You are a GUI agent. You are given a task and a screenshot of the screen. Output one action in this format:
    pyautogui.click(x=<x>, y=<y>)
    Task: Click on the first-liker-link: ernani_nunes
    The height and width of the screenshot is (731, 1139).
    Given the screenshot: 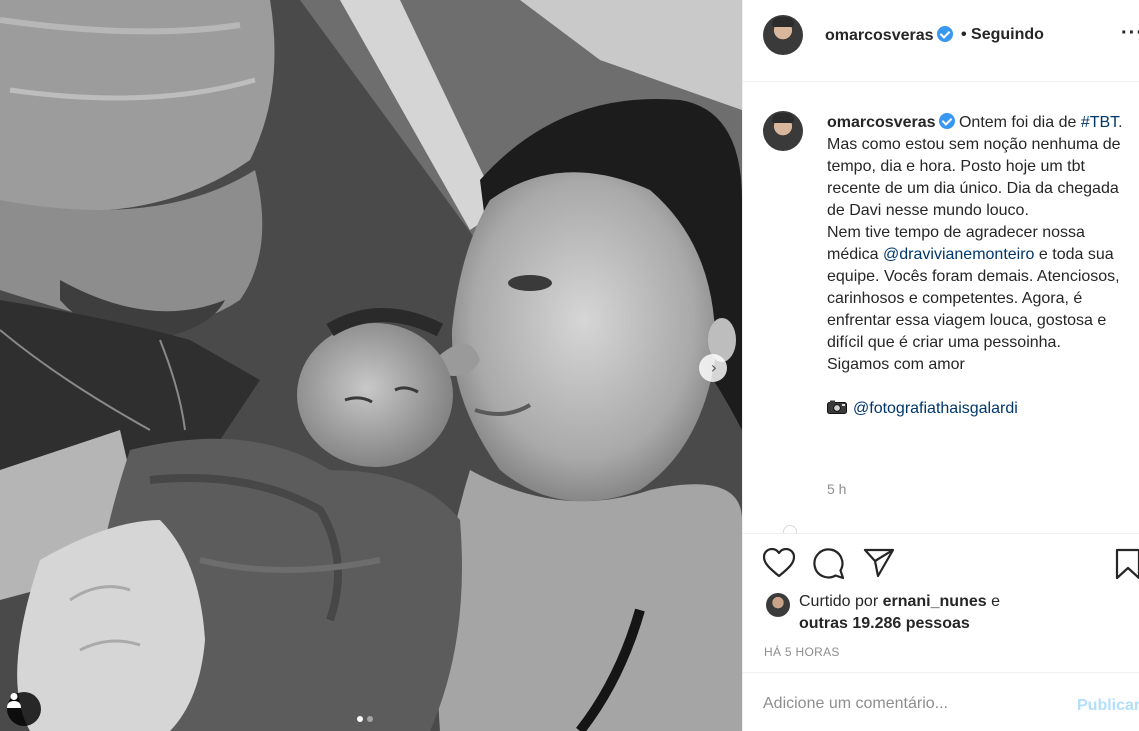 What is the action you would take?
    pyautogui.click(x=935, y=601)
    